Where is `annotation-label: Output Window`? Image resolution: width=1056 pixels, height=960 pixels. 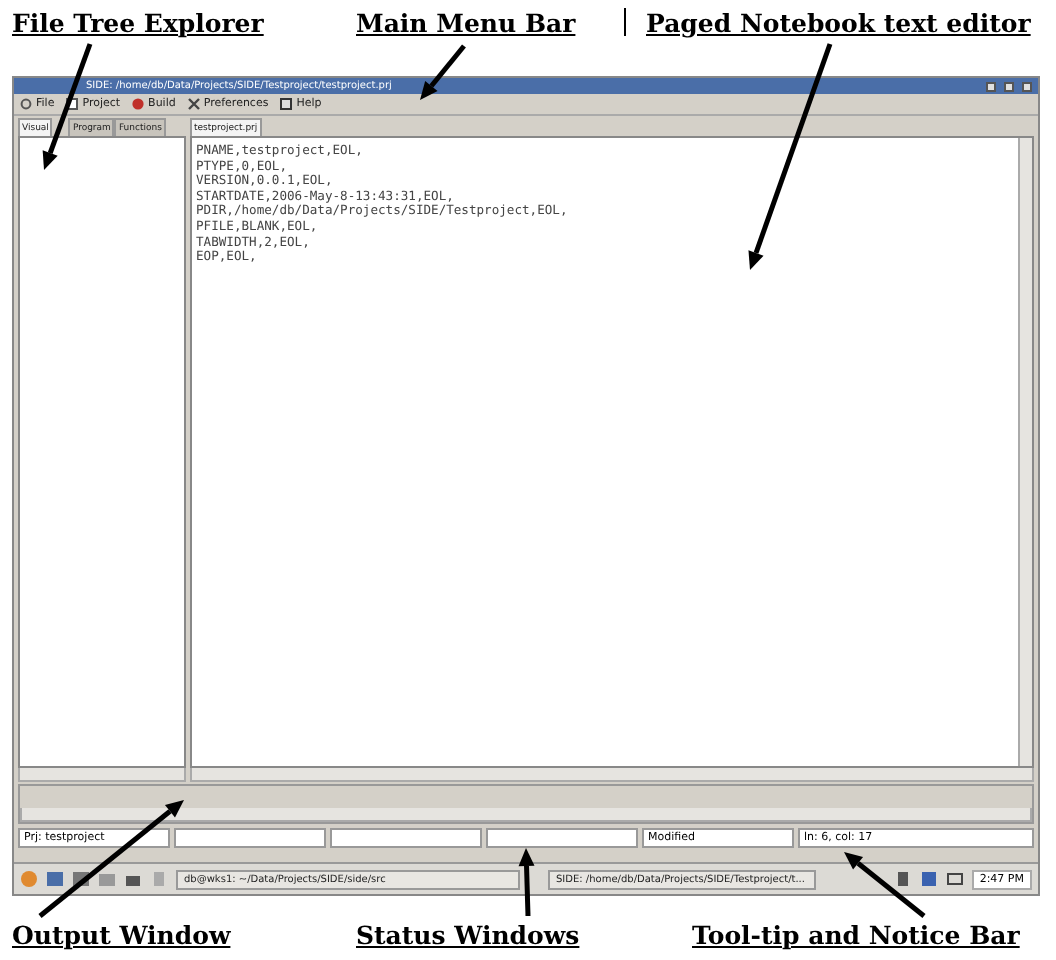
annotation-label: Output Window is located at coordinates (122, 934).